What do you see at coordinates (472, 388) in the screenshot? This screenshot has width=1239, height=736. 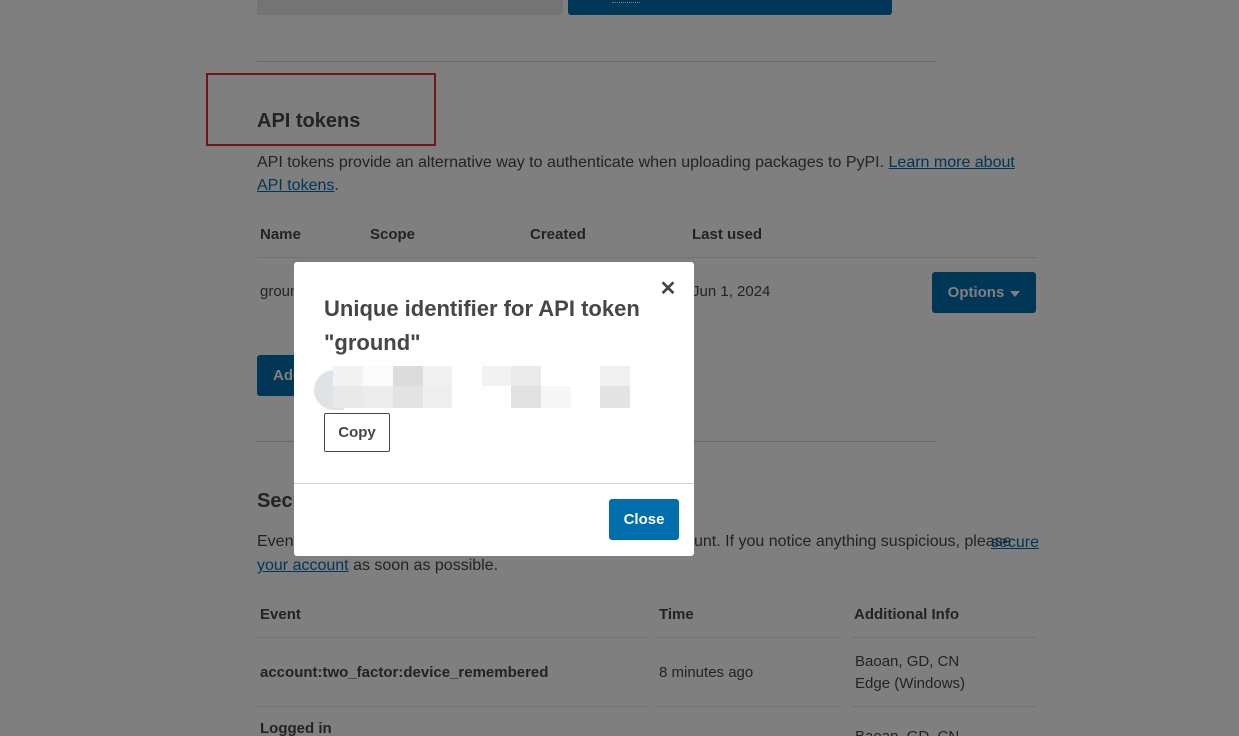 I see `token-identifier-value` at bounding box center [472, 388].